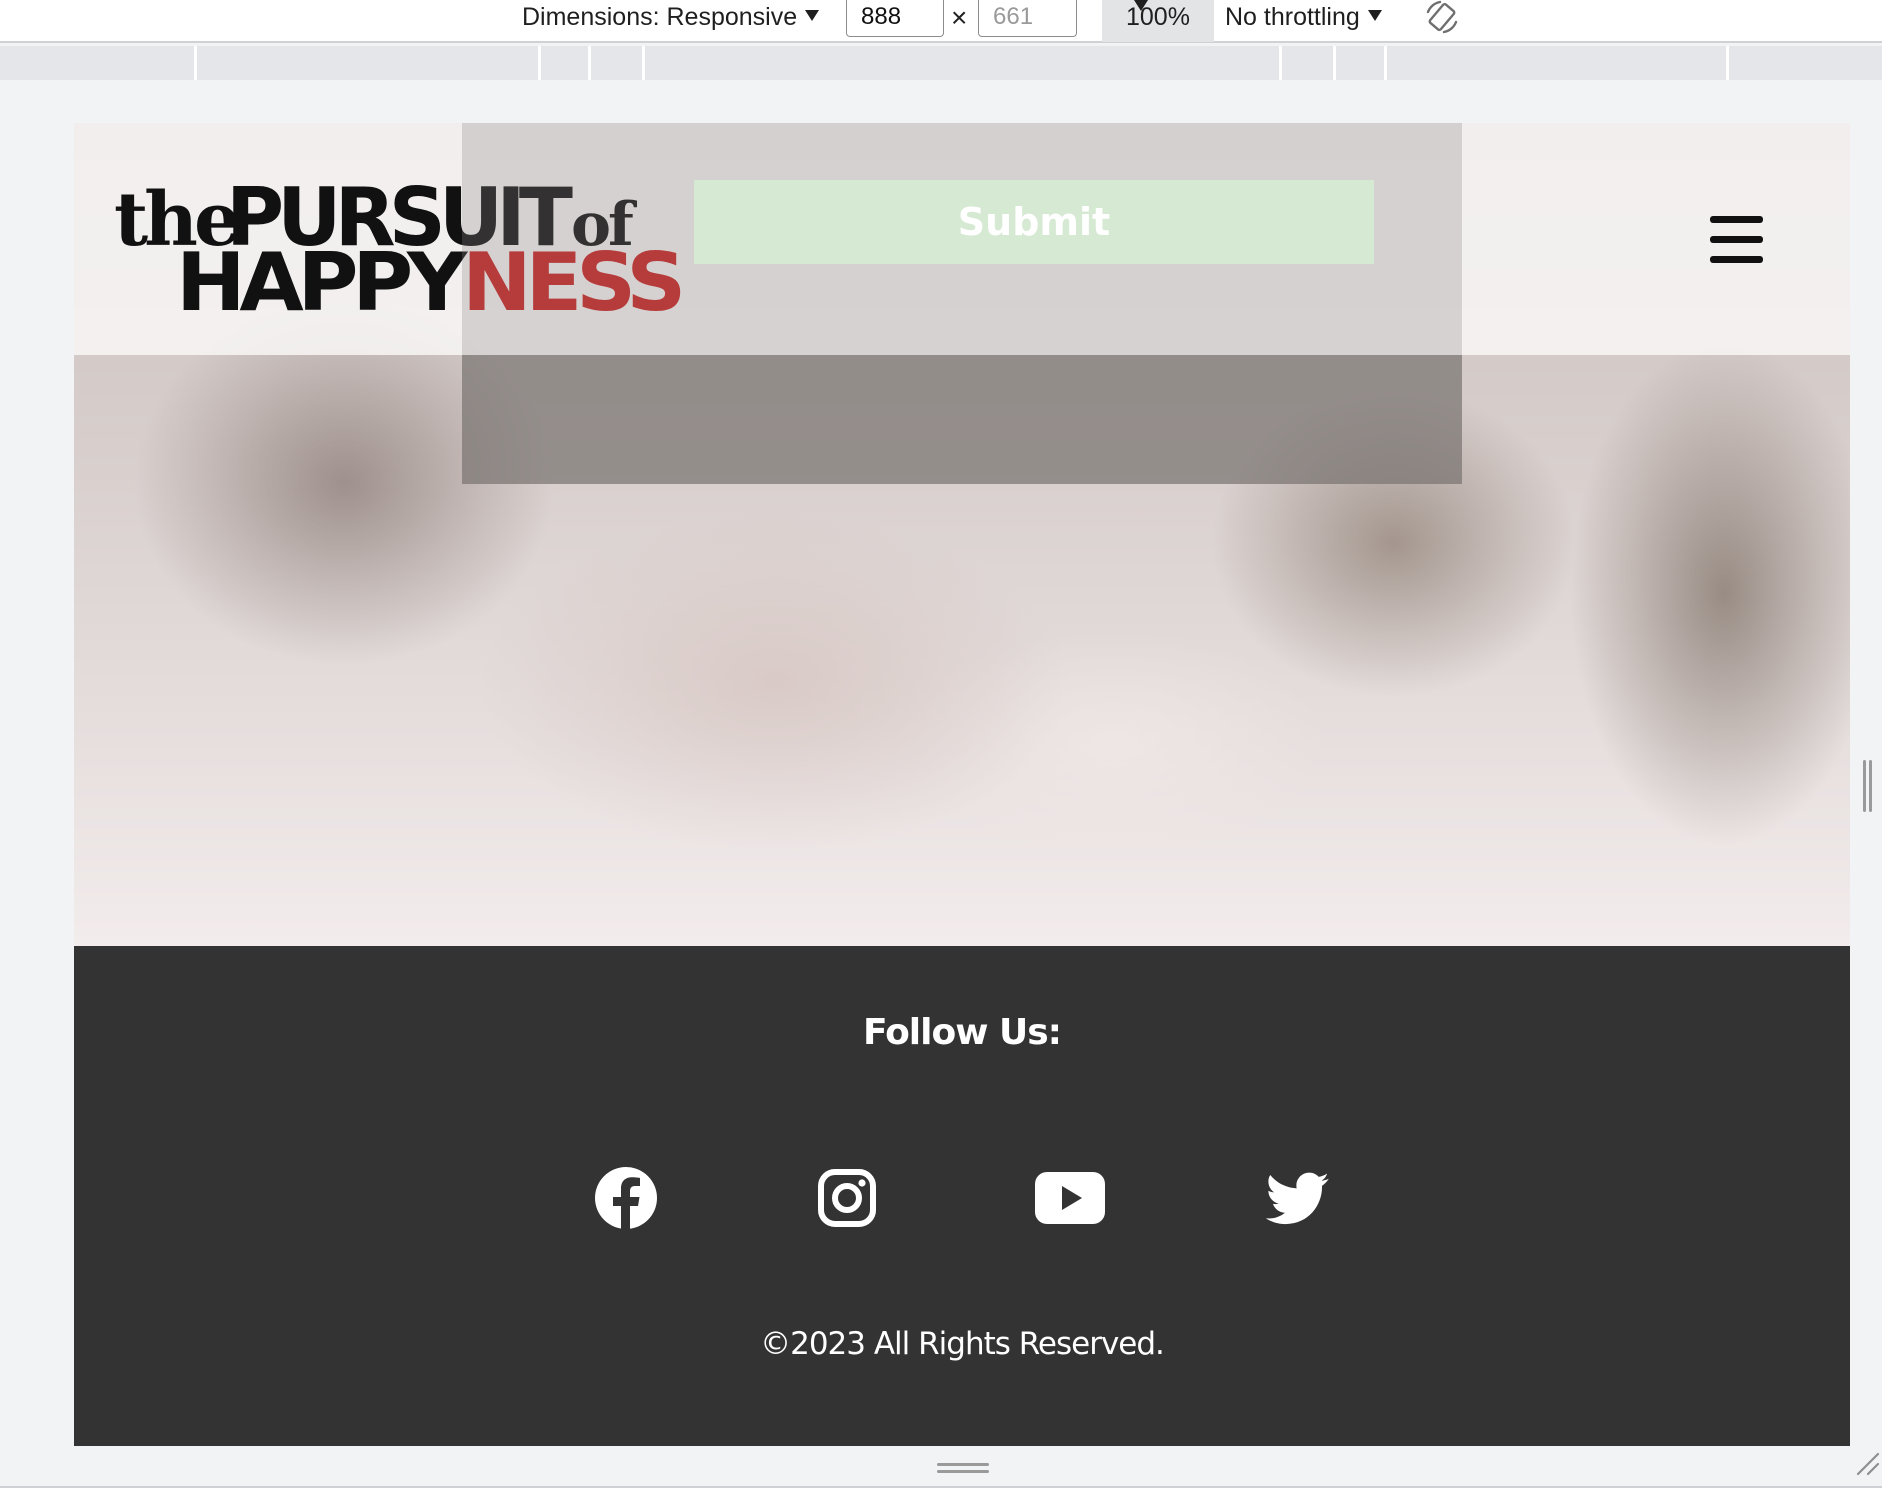 Image resolution: width=1882 pixels, height=1506 pixels. What do you see at coordinates (1158, 21) in the screenshot?
I see `zoom-dropdown: 100%` at bounding box center [1158, 21].